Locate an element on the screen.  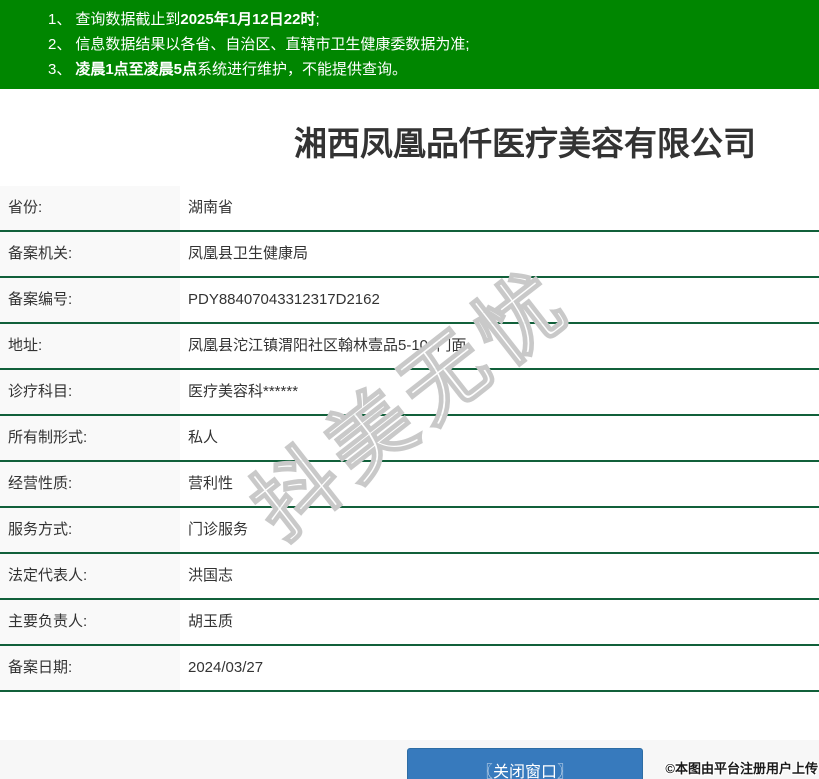
close-window-button: 〖关闭窗口〗 is located at coordinates (525, 763).